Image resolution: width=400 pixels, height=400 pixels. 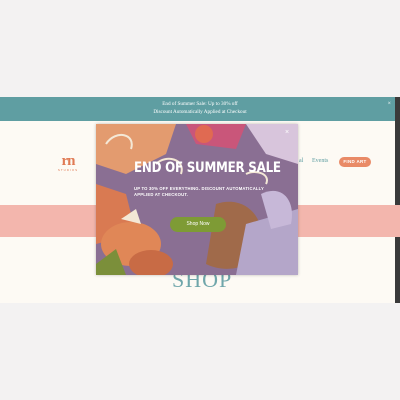 What do you see at coordinates (320, 161) in the screenshot?
I see `nav-link-events: Events` at bounding box center [320, 161].